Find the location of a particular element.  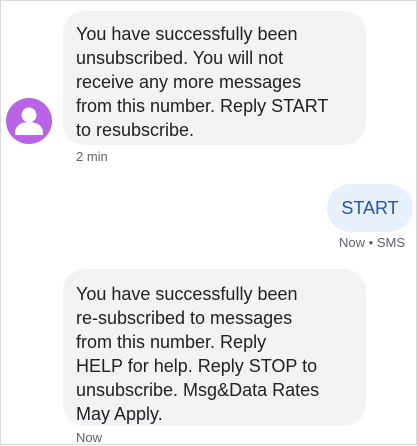

message-timestamp: 2 min is located at coordinates (92, 156).